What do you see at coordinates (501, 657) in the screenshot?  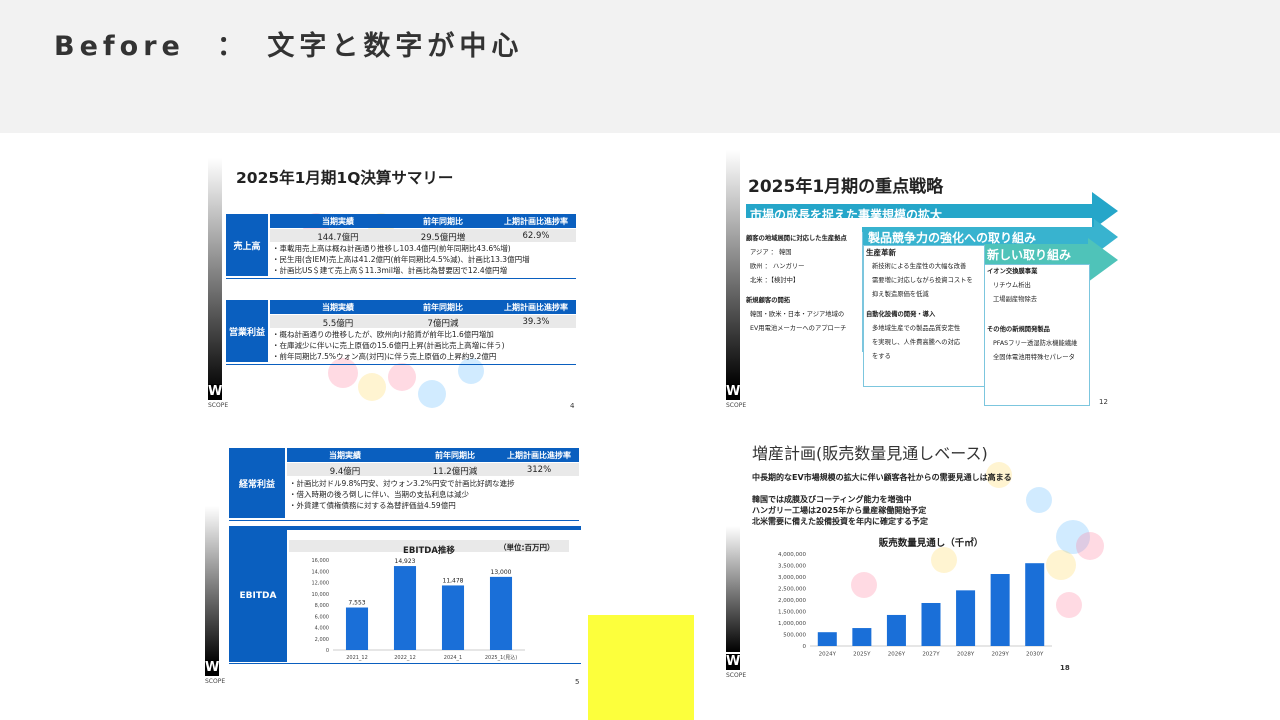 I see `x-tick-label: 2025_1(見込)` at bounding box center [501, 657].